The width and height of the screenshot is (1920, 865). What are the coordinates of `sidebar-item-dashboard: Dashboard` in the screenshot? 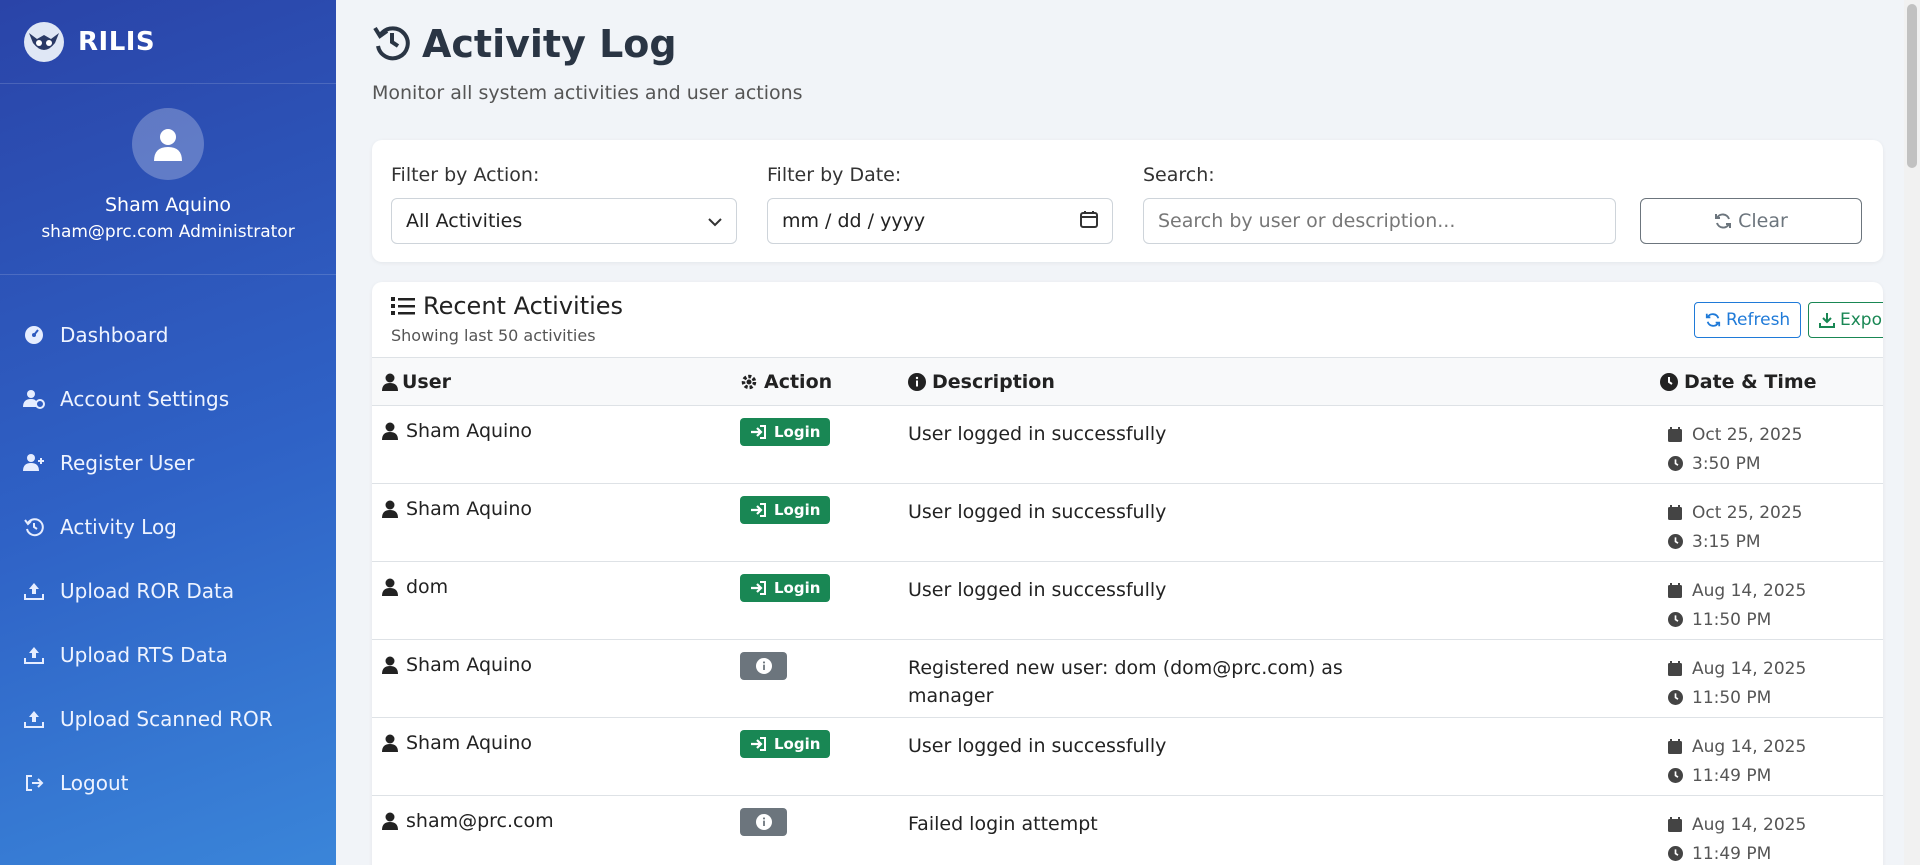 It's located at (168, 335).